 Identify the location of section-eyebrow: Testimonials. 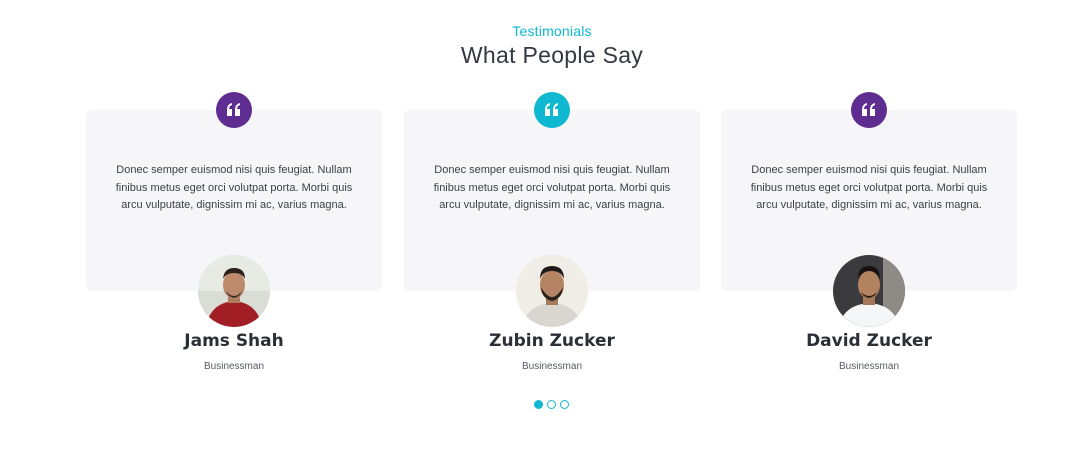
(552, 31).